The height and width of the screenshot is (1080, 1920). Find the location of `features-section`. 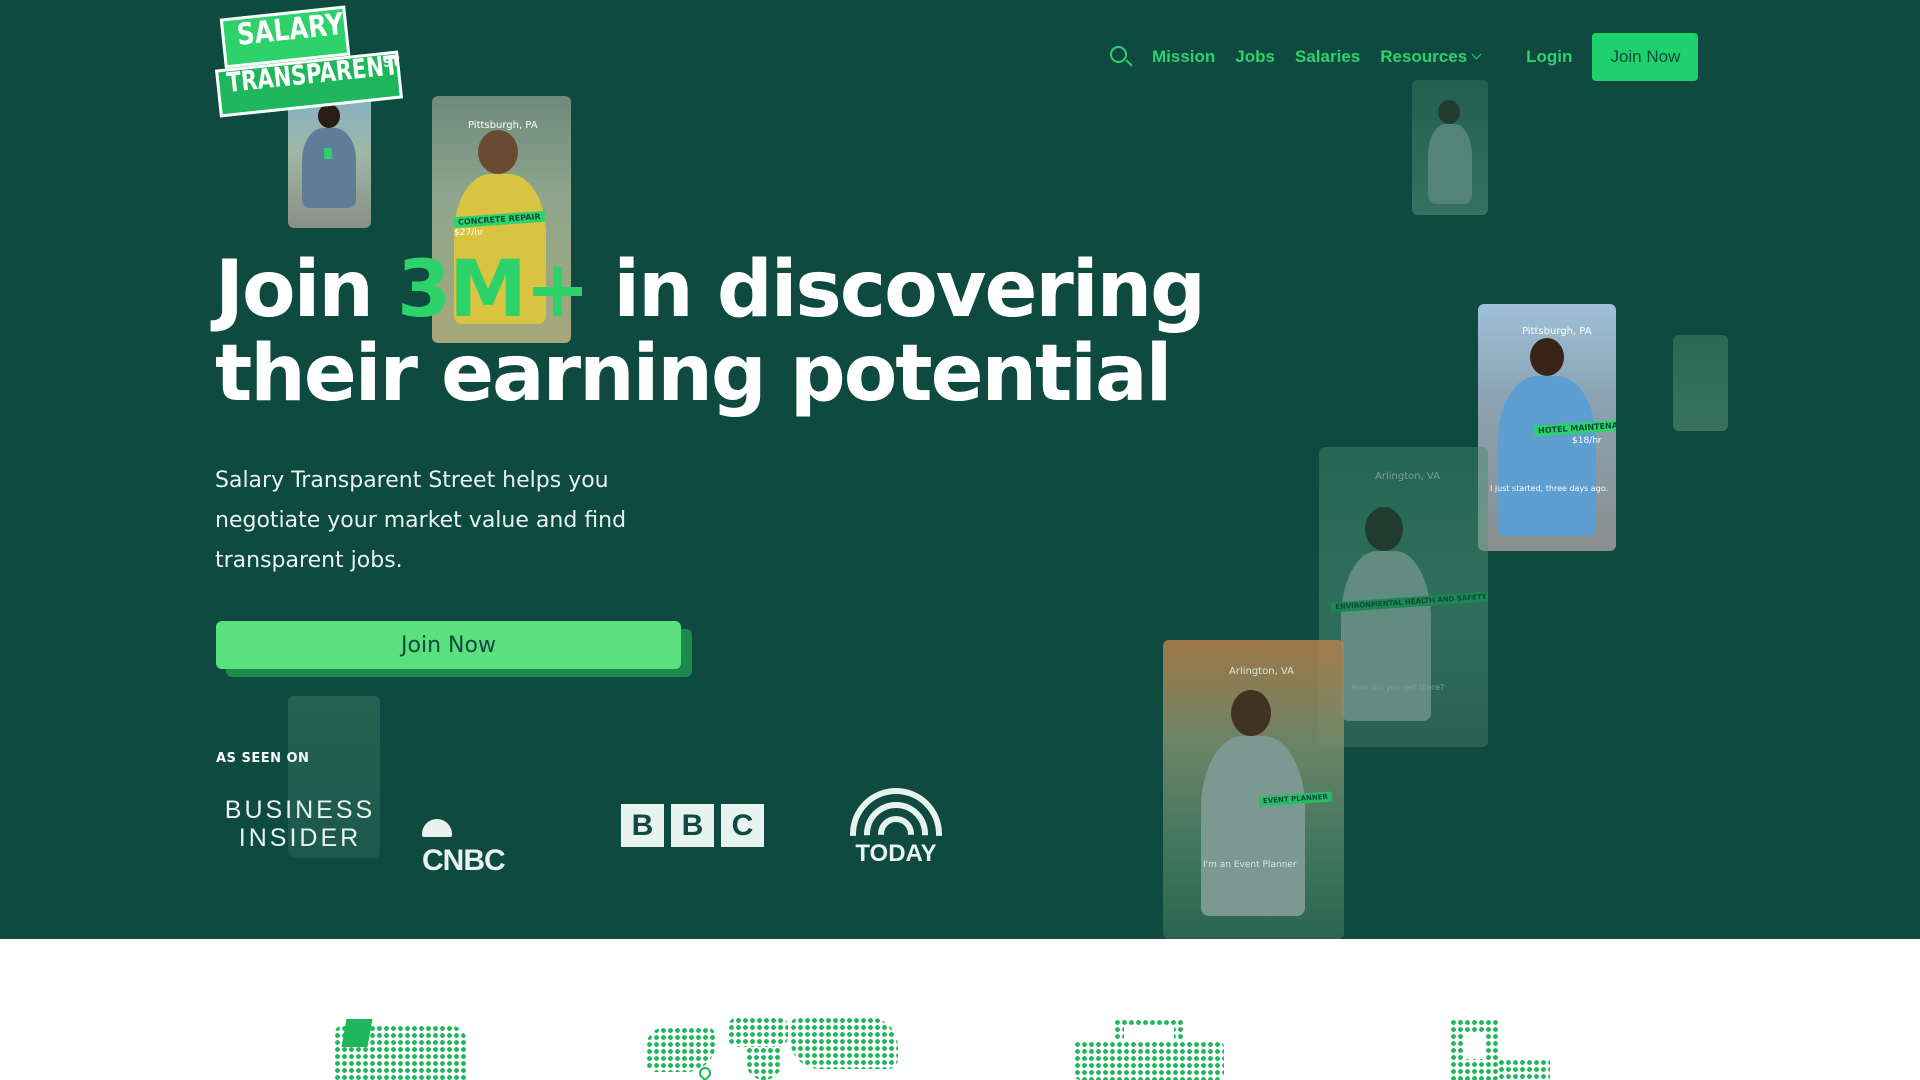

features-section is located at coordinates (960, 1009).